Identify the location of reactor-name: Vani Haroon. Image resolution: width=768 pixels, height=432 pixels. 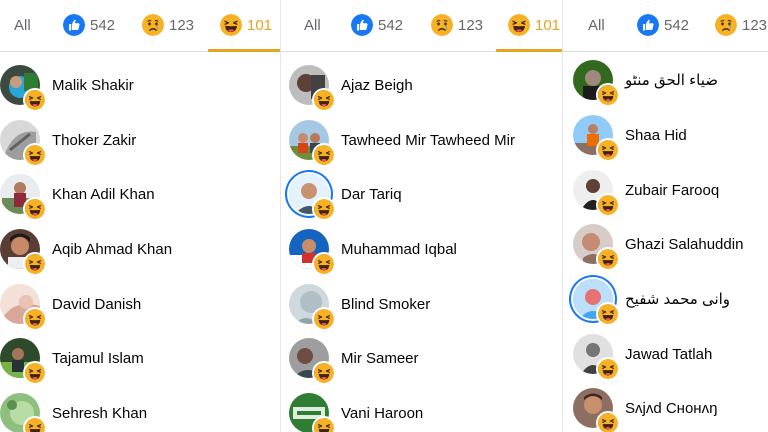
(382, 413).